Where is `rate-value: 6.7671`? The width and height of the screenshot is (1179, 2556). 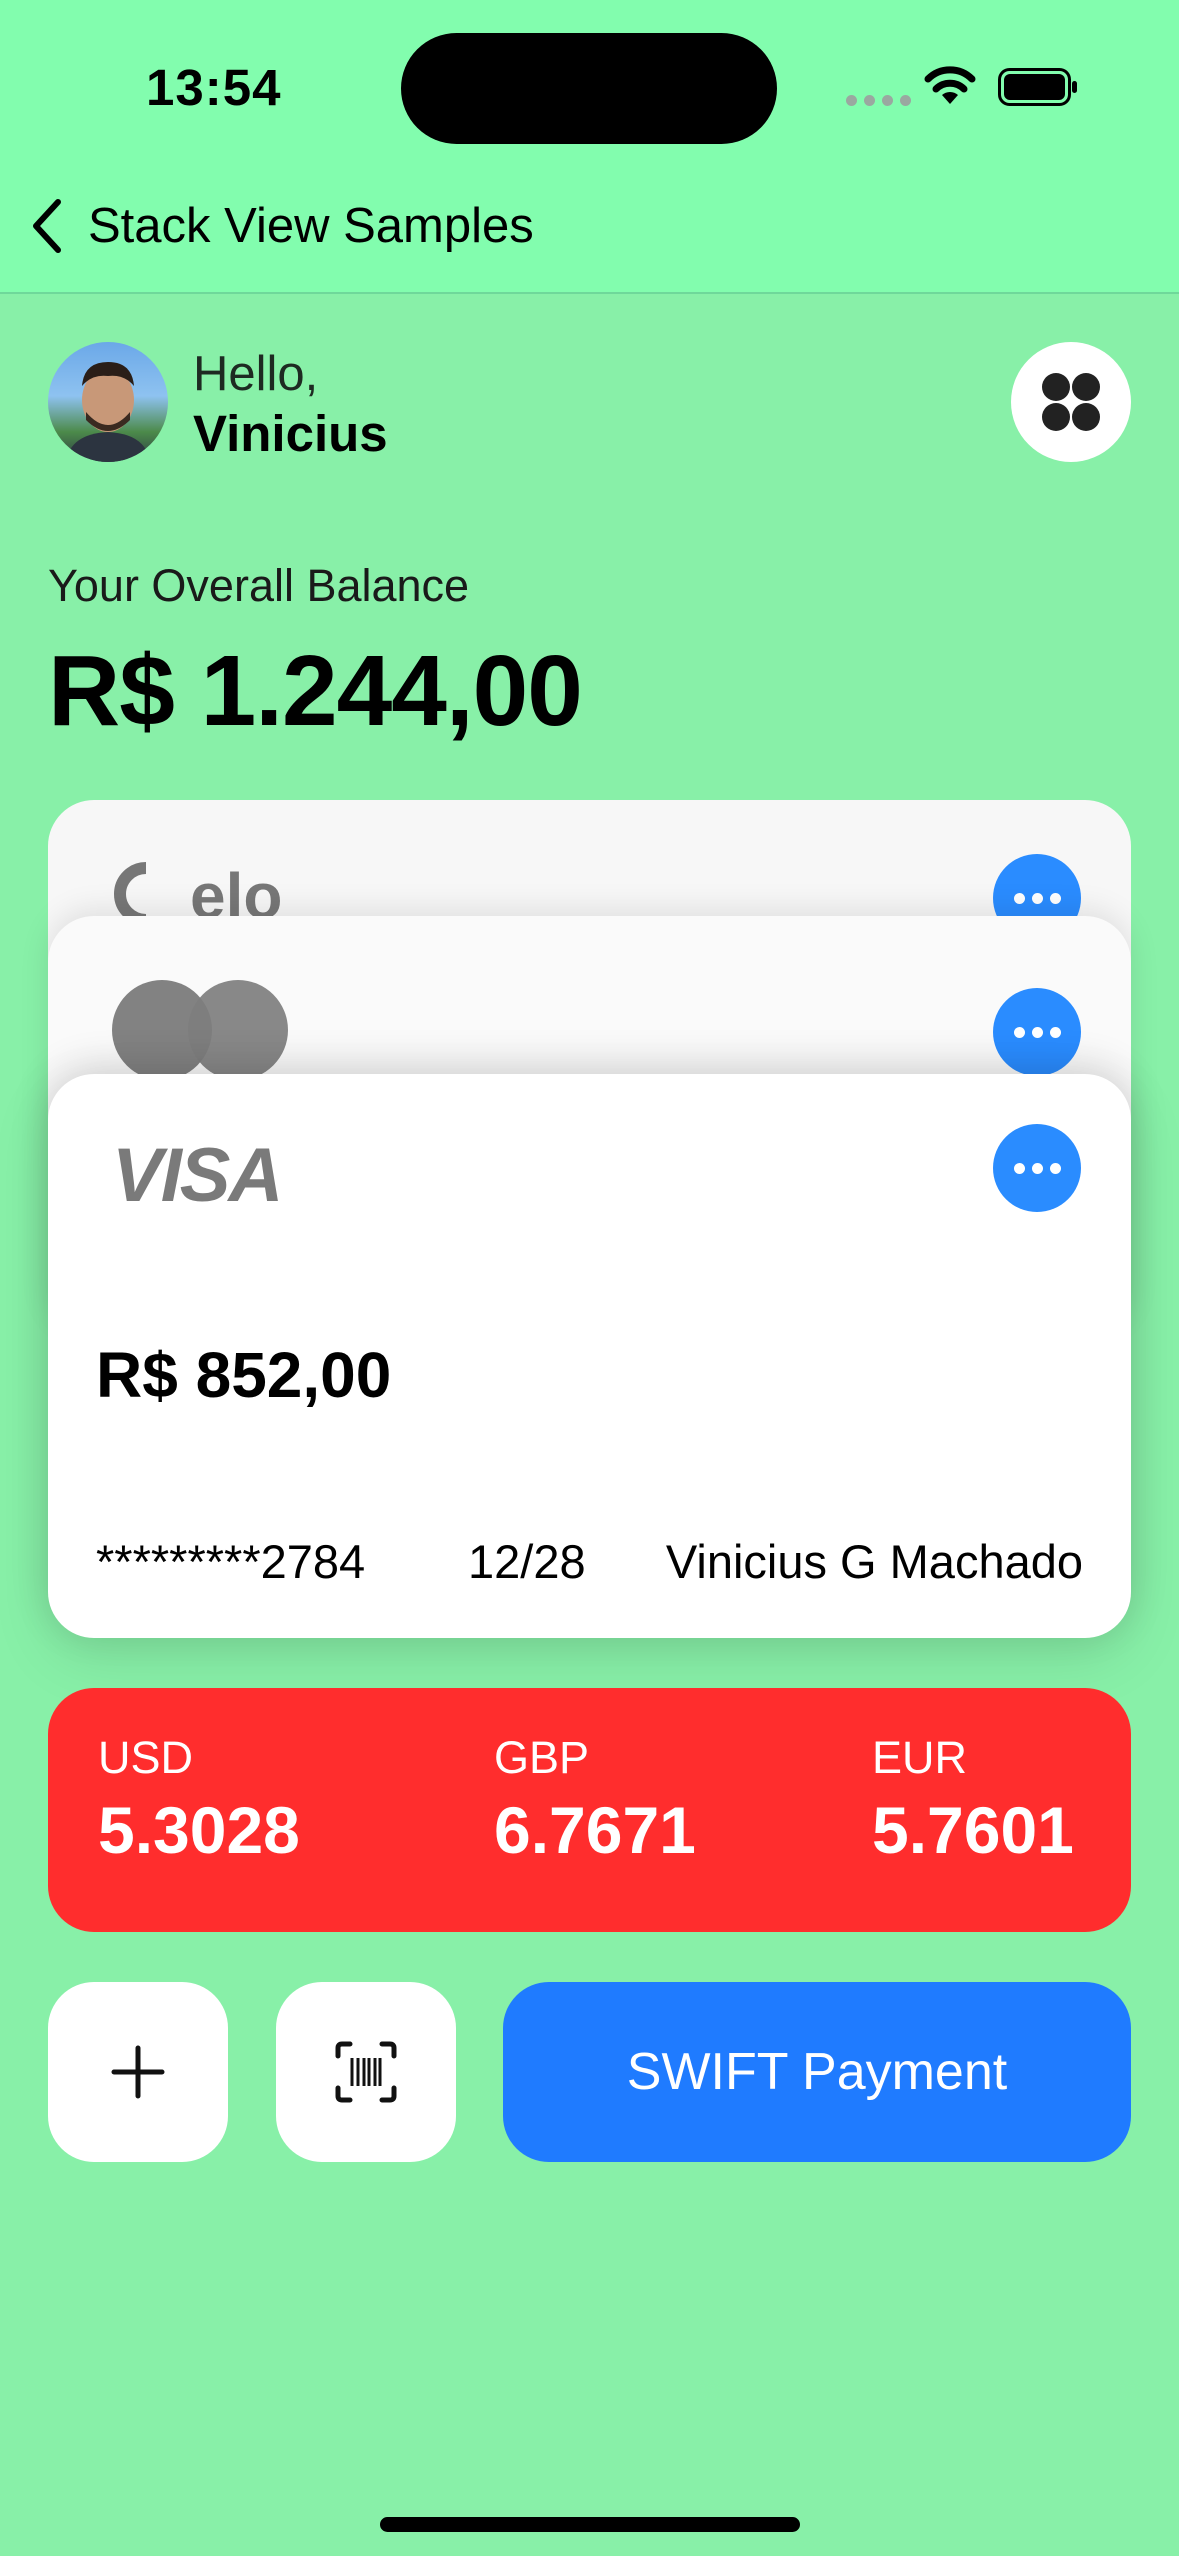 rate-value: 6.7671 is located at coordinates (595, 1830).